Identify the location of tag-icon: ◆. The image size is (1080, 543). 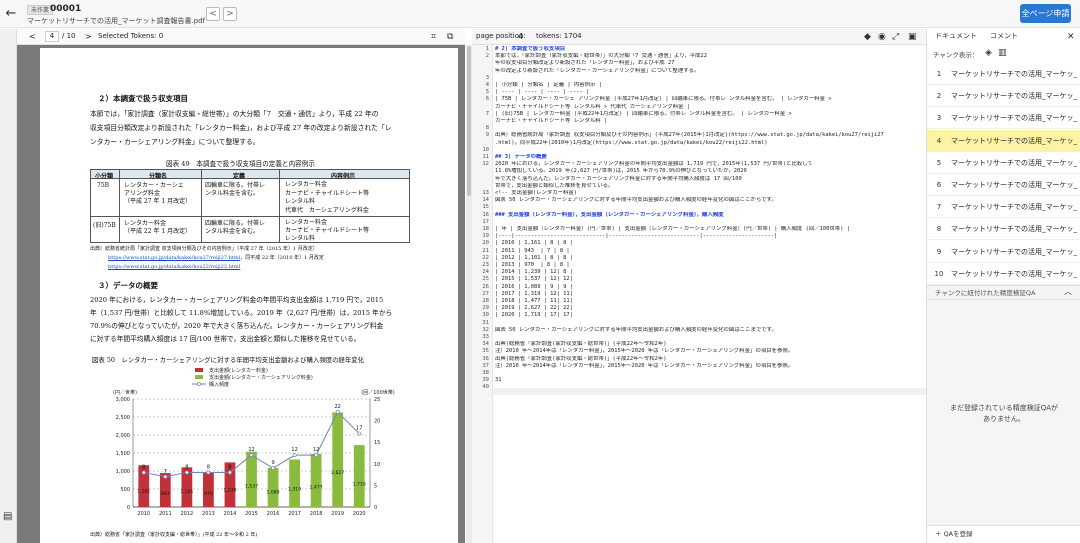
(867, 37).